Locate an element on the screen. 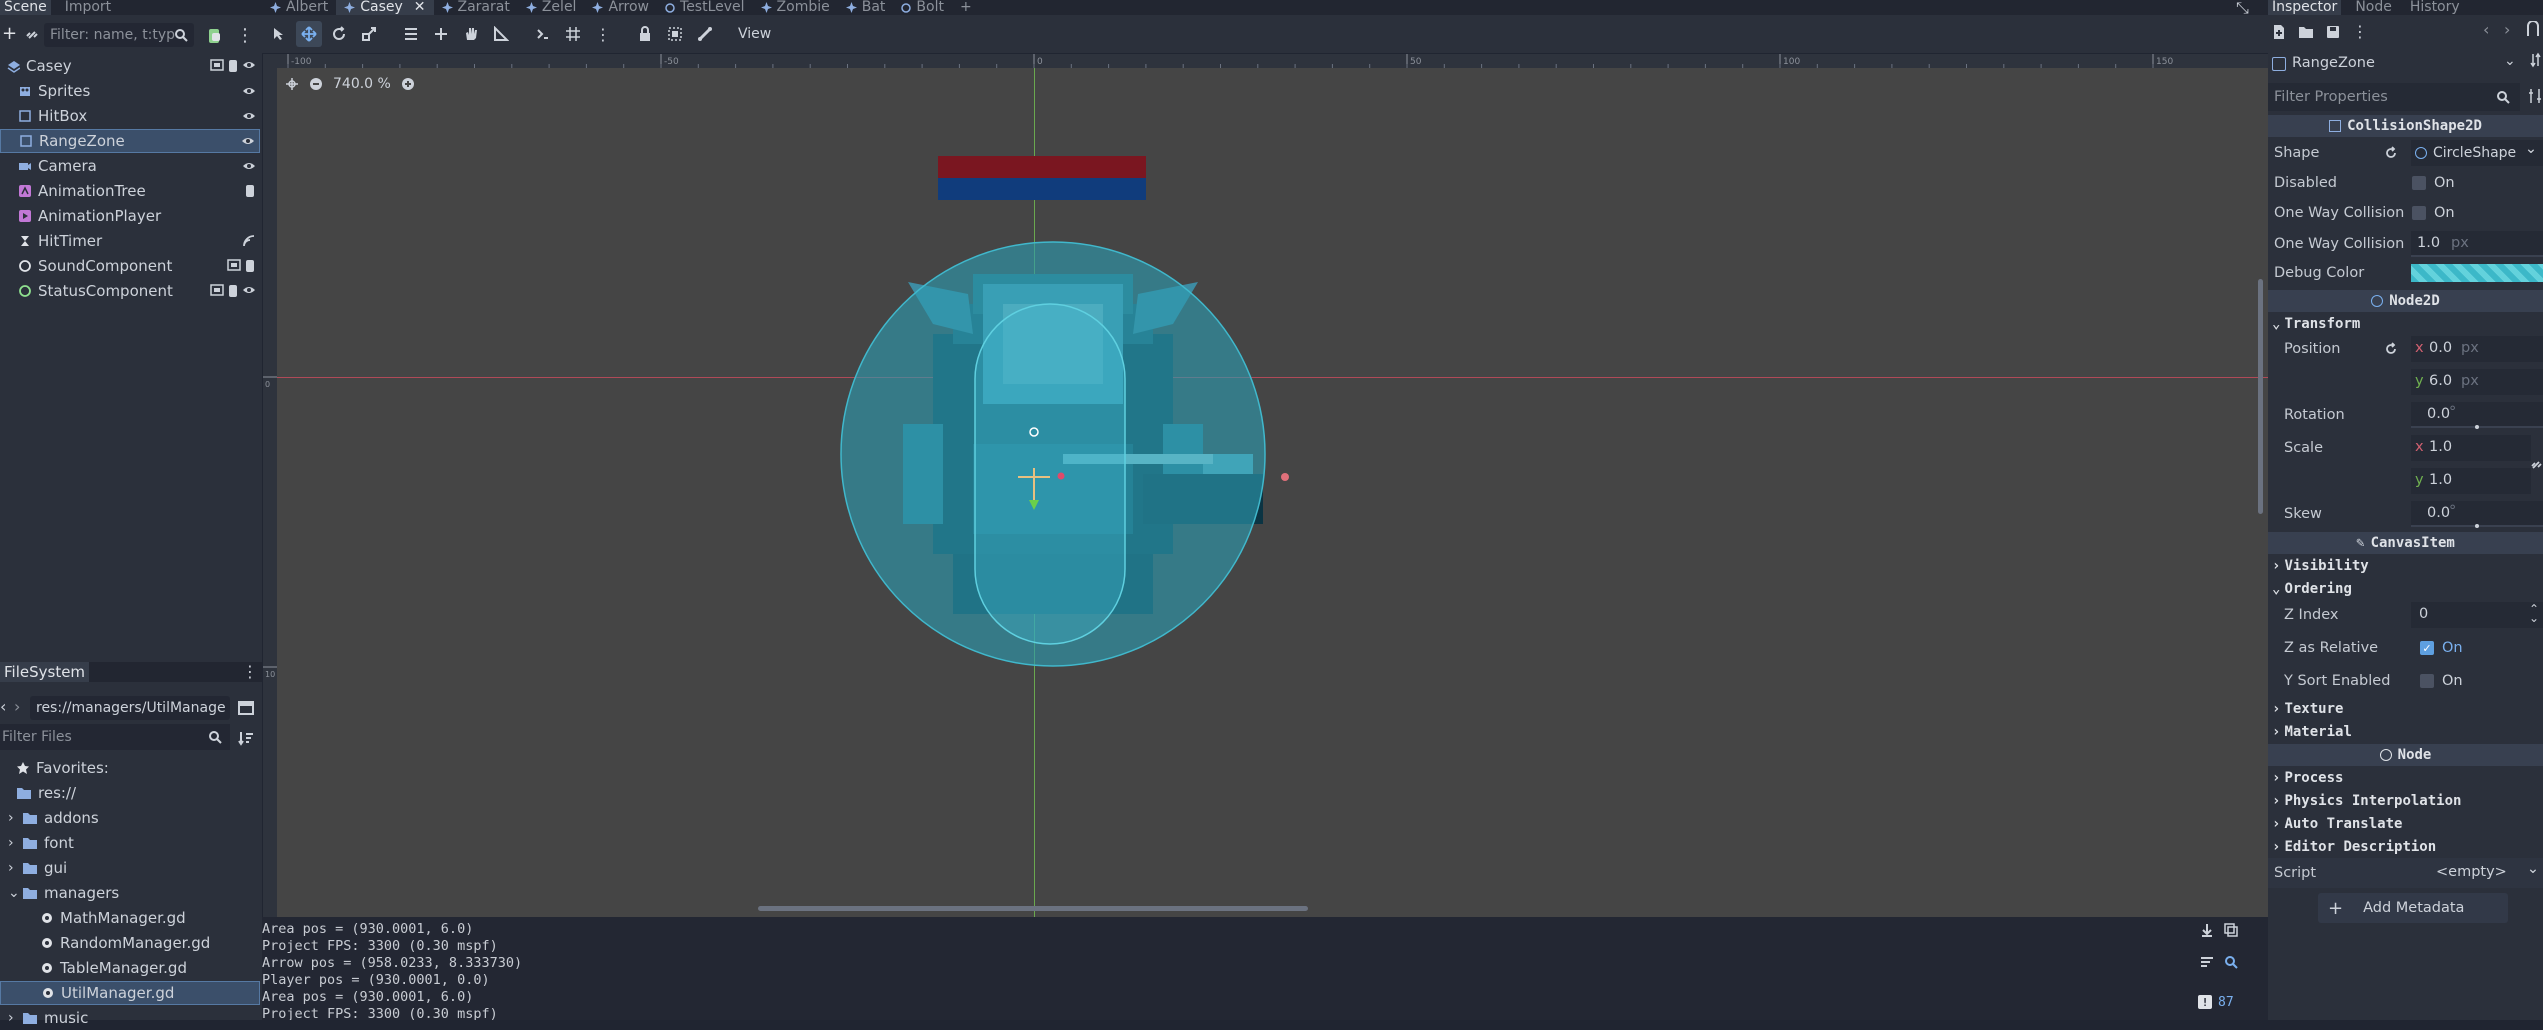 This screenshot has width=2543, height=1030. texture-group: › Texture is located at coordinates (2405, 709).